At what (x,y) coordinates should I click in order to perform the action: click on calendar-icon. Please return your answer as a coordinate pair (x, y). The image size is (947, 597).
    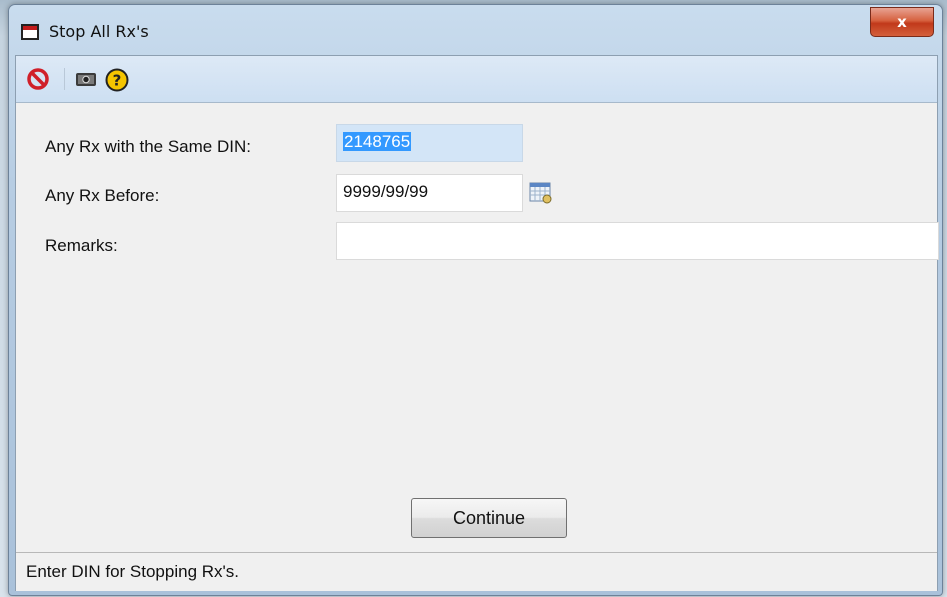
    Looking at the image, I should click on (543, 195).